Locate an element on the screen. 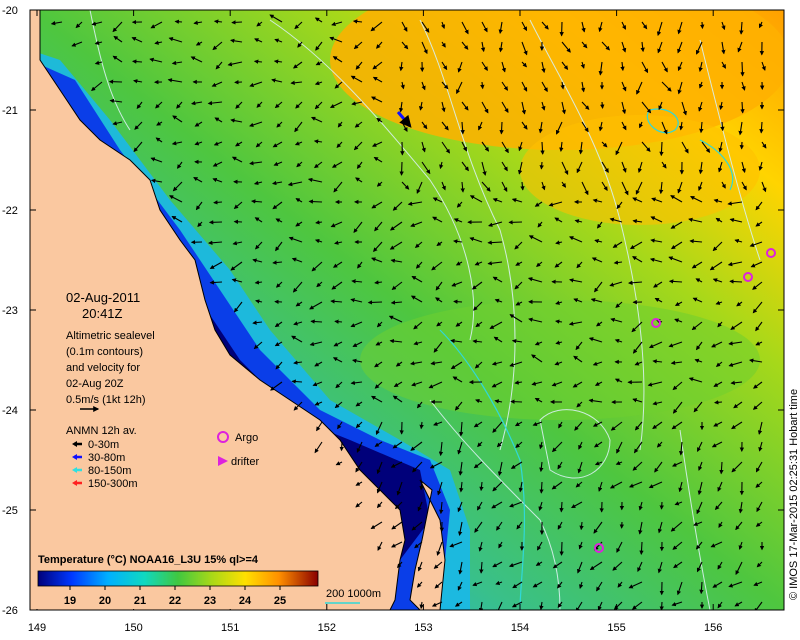  altimetry-line: 0.5m/s (1kt 12h) is located at coordinates (105, 400).